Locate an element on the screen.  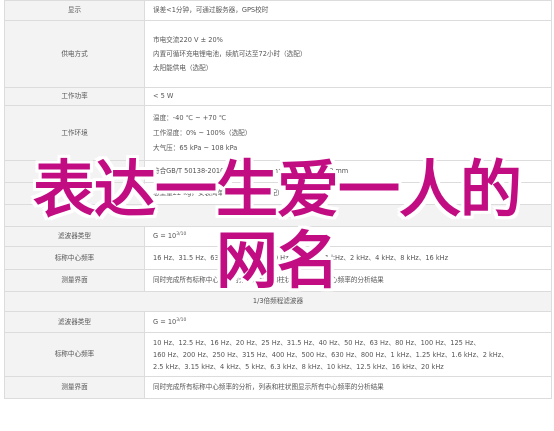
row-value-measure-ui: 同时完成所有标称中心频率的分析，列表和柱状图显示所有中心频率的分析结果 is located at coordinates (348, 387).